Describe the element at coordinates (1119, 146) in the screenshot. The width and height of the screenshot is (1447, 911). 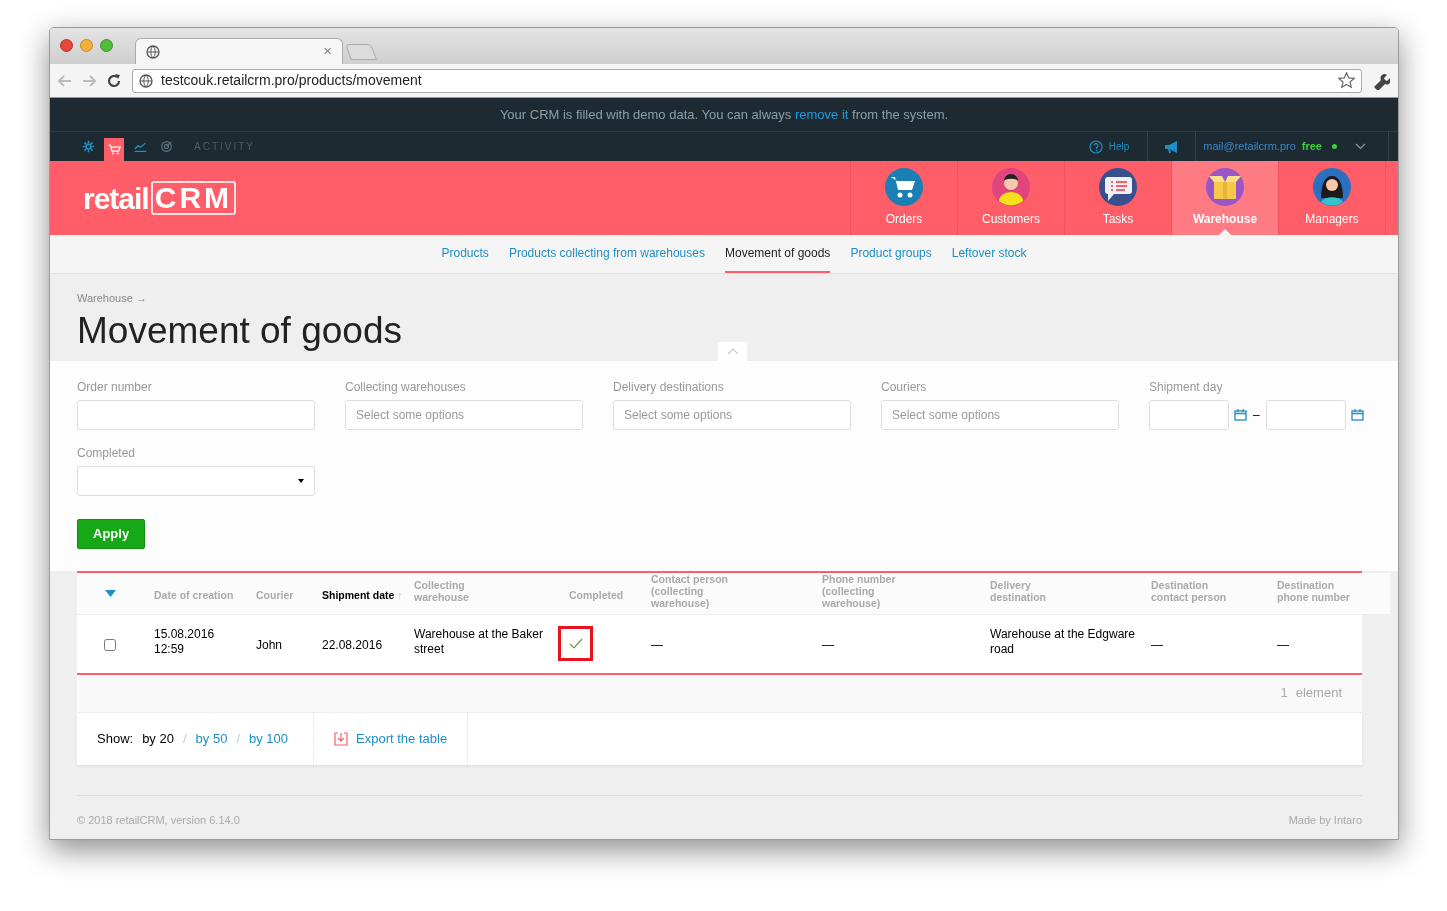
I see `help-link: Help` at that location.